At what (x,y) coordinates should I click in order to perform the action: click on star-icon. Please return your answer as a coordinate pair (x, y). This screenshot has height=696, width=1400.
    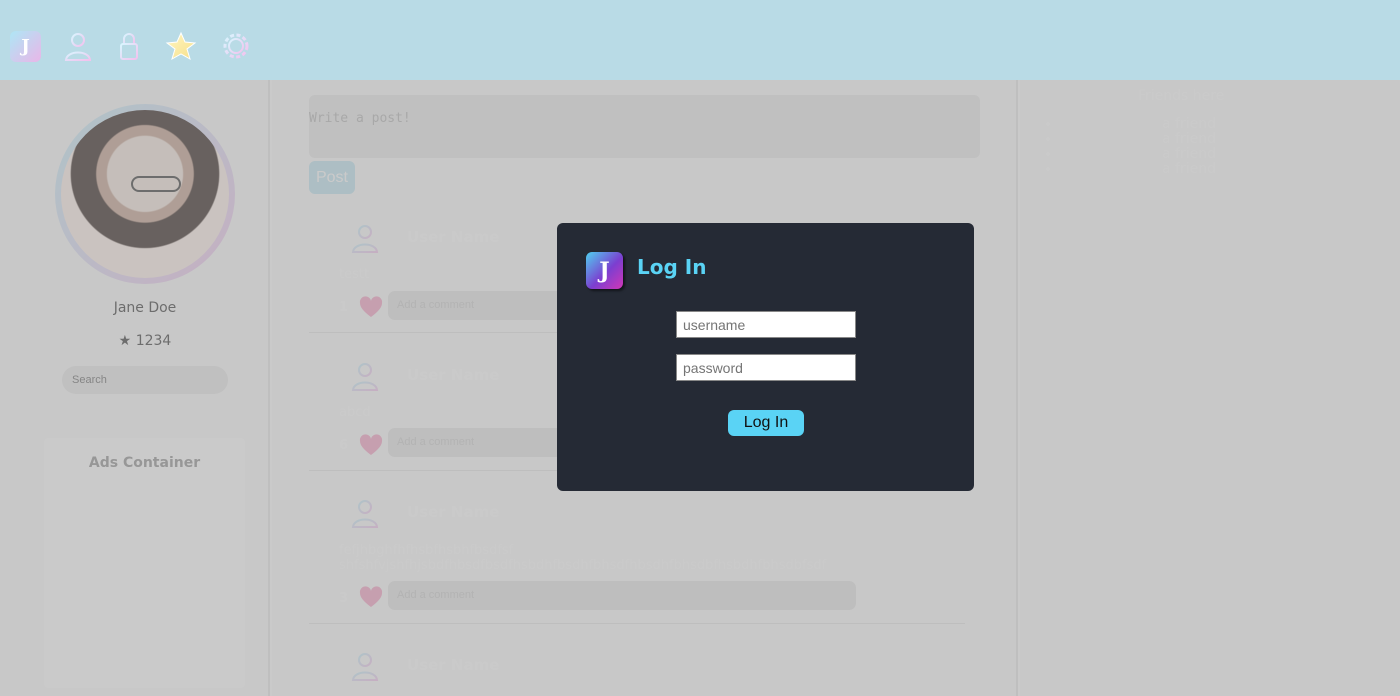
    Looking at the image, I should click on (181, 46).